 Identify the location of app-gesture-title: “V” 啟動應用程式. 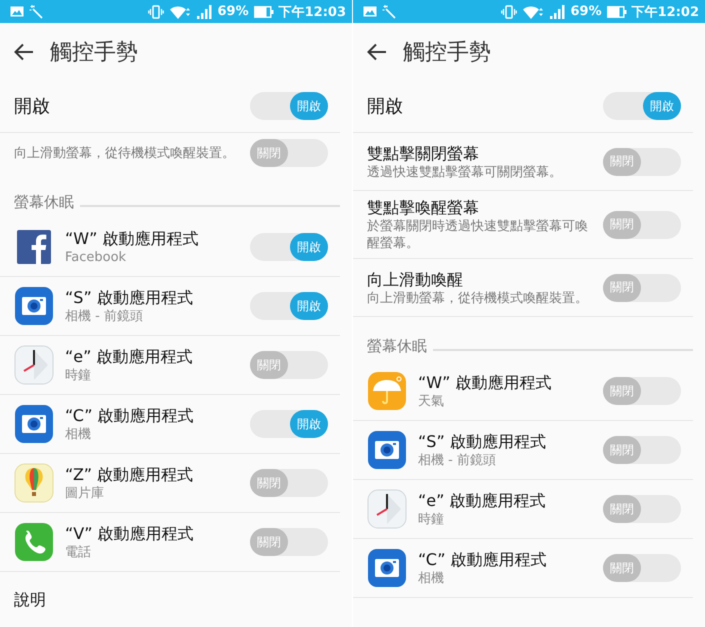
(130, 533).